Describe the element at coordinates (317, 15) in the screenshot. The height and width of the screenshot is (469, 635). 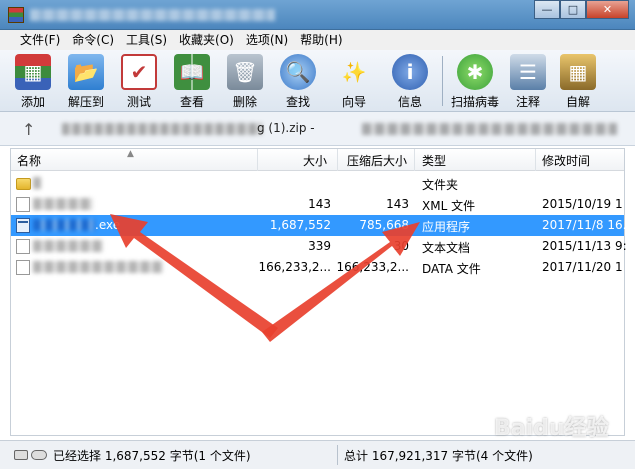
I see `title-bar: — □ ✕` at that location.